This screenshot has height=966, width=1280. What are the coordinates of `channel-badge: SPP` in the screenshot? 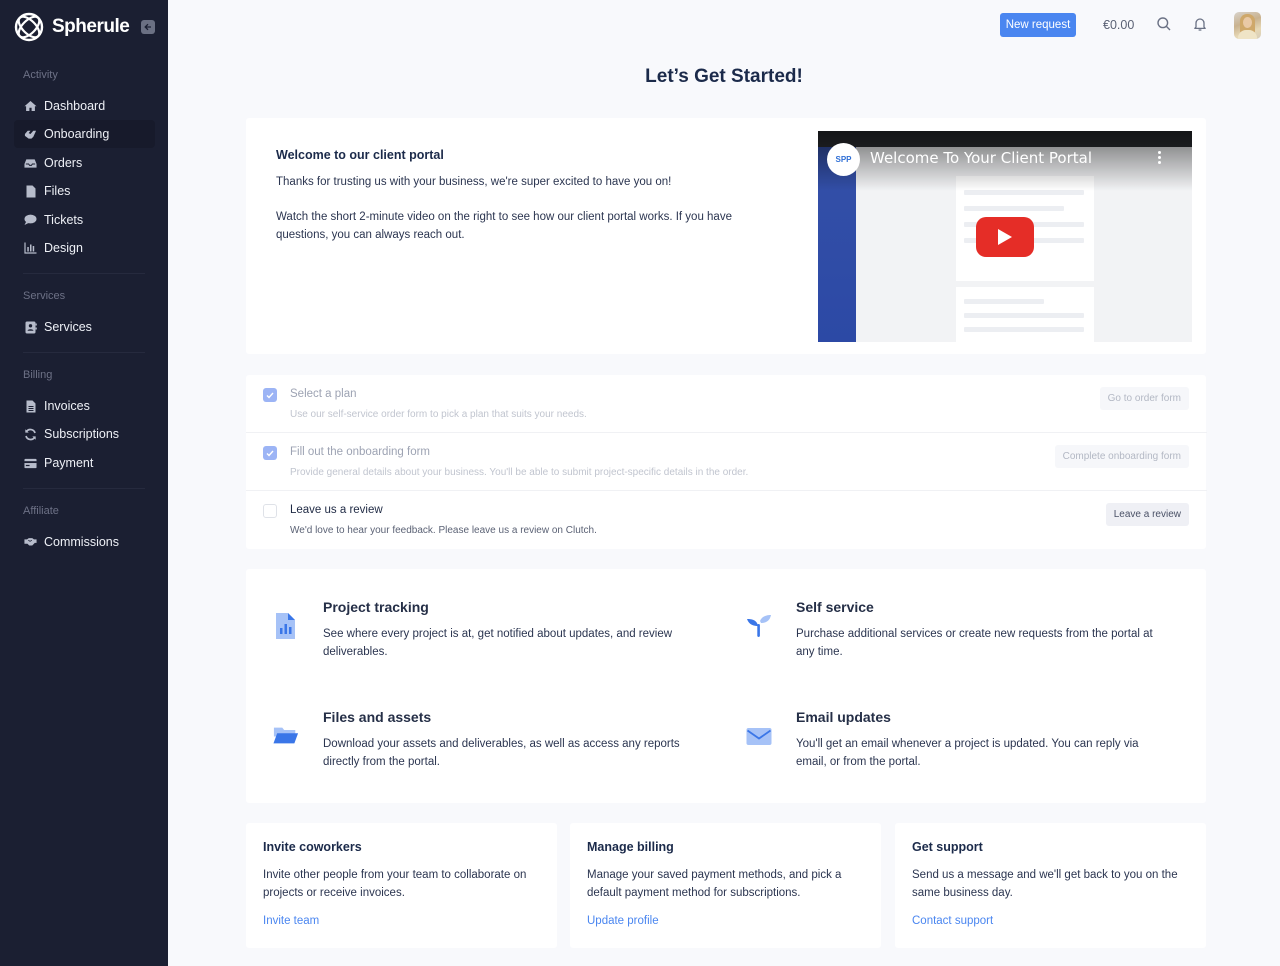 It's located at (843, 159).